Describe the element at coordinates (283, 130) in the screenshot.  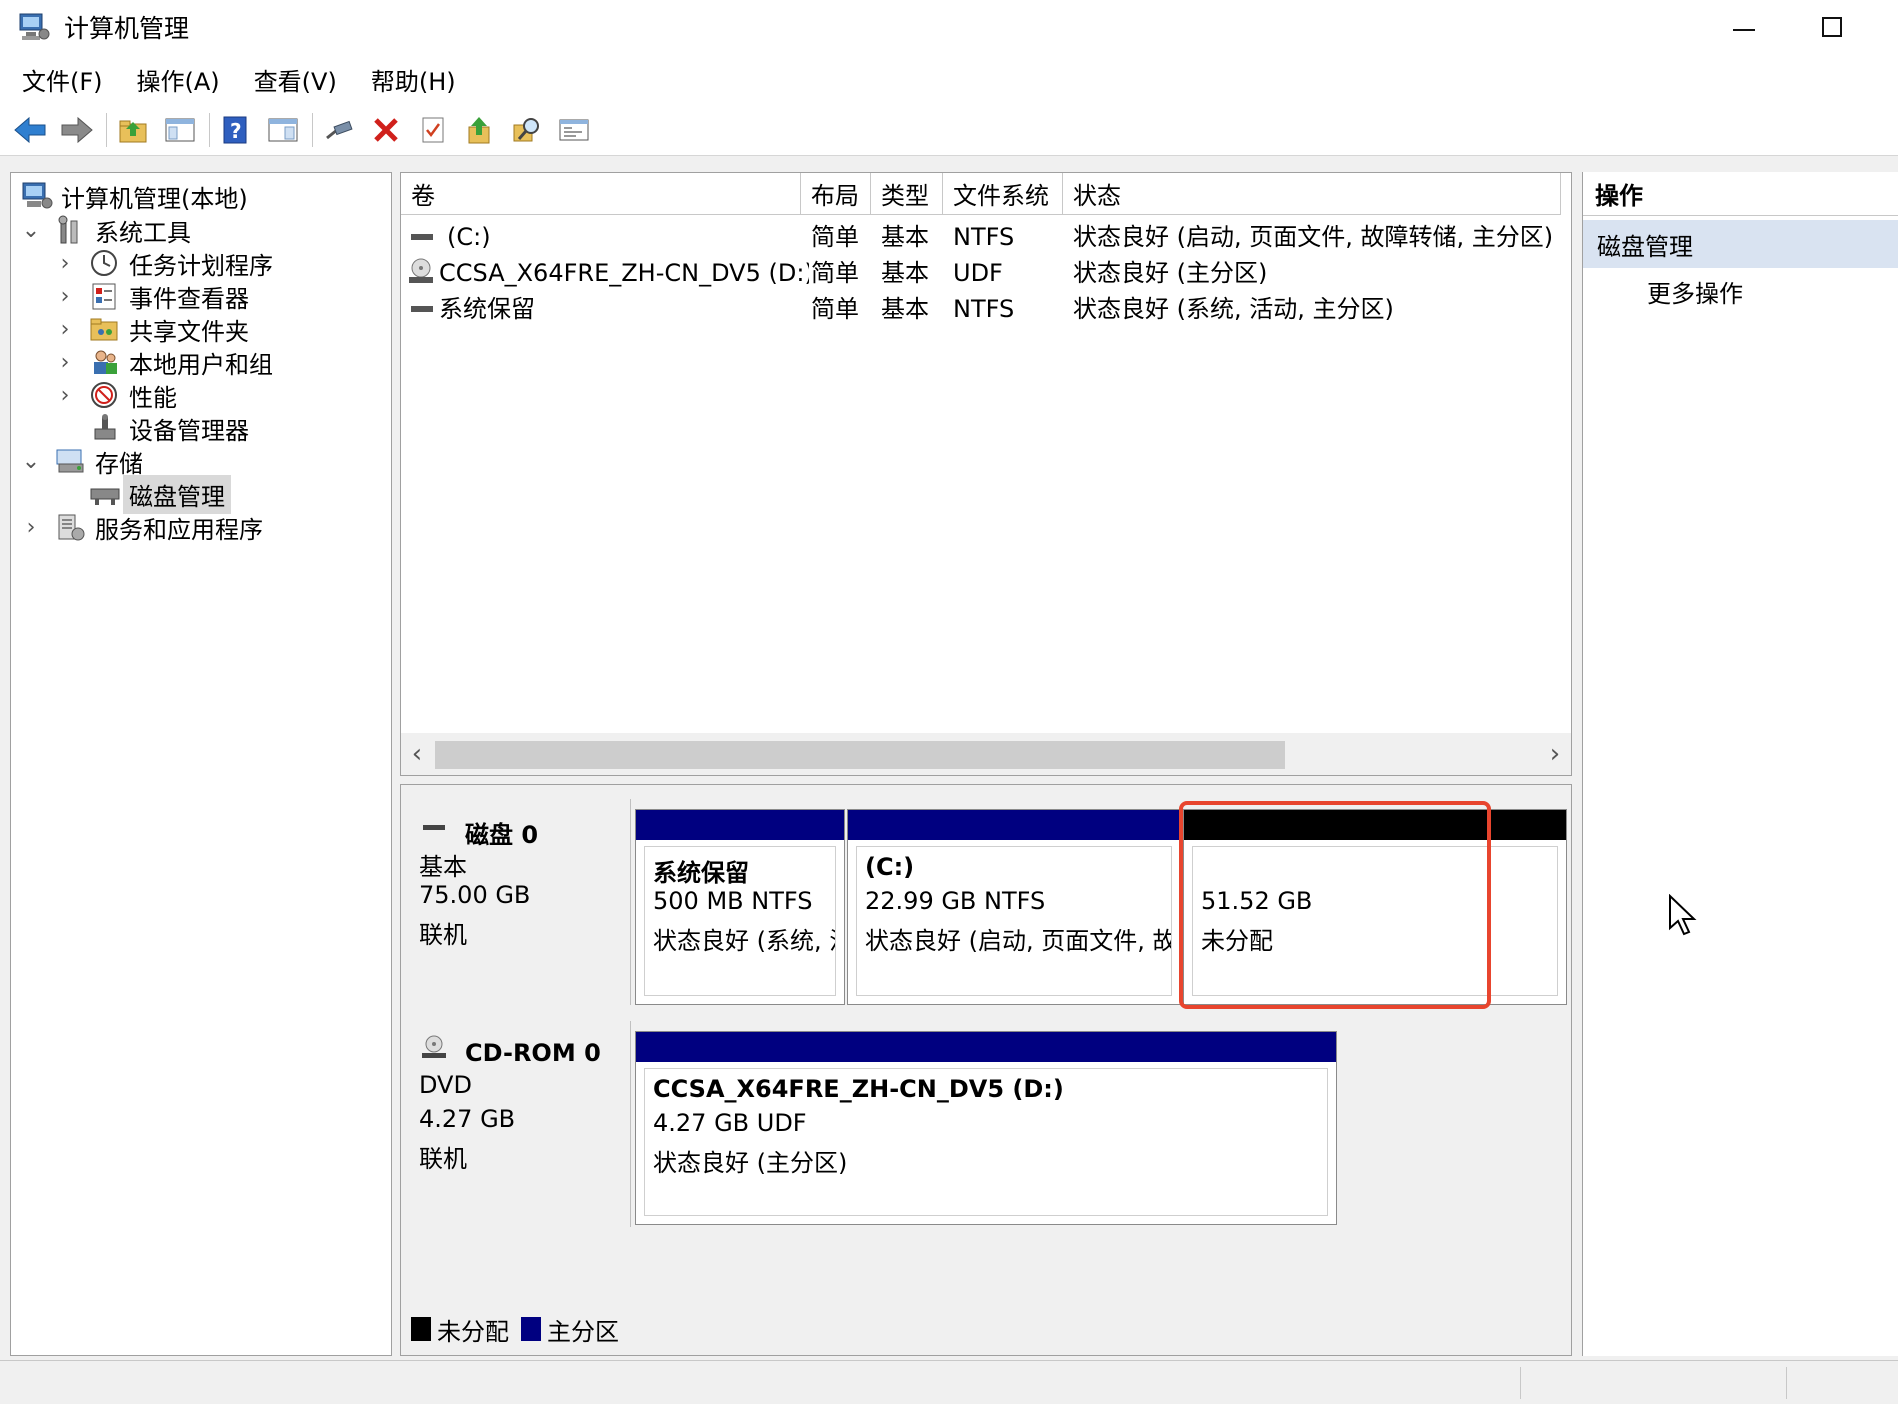
I see `properties-icon` at that location.